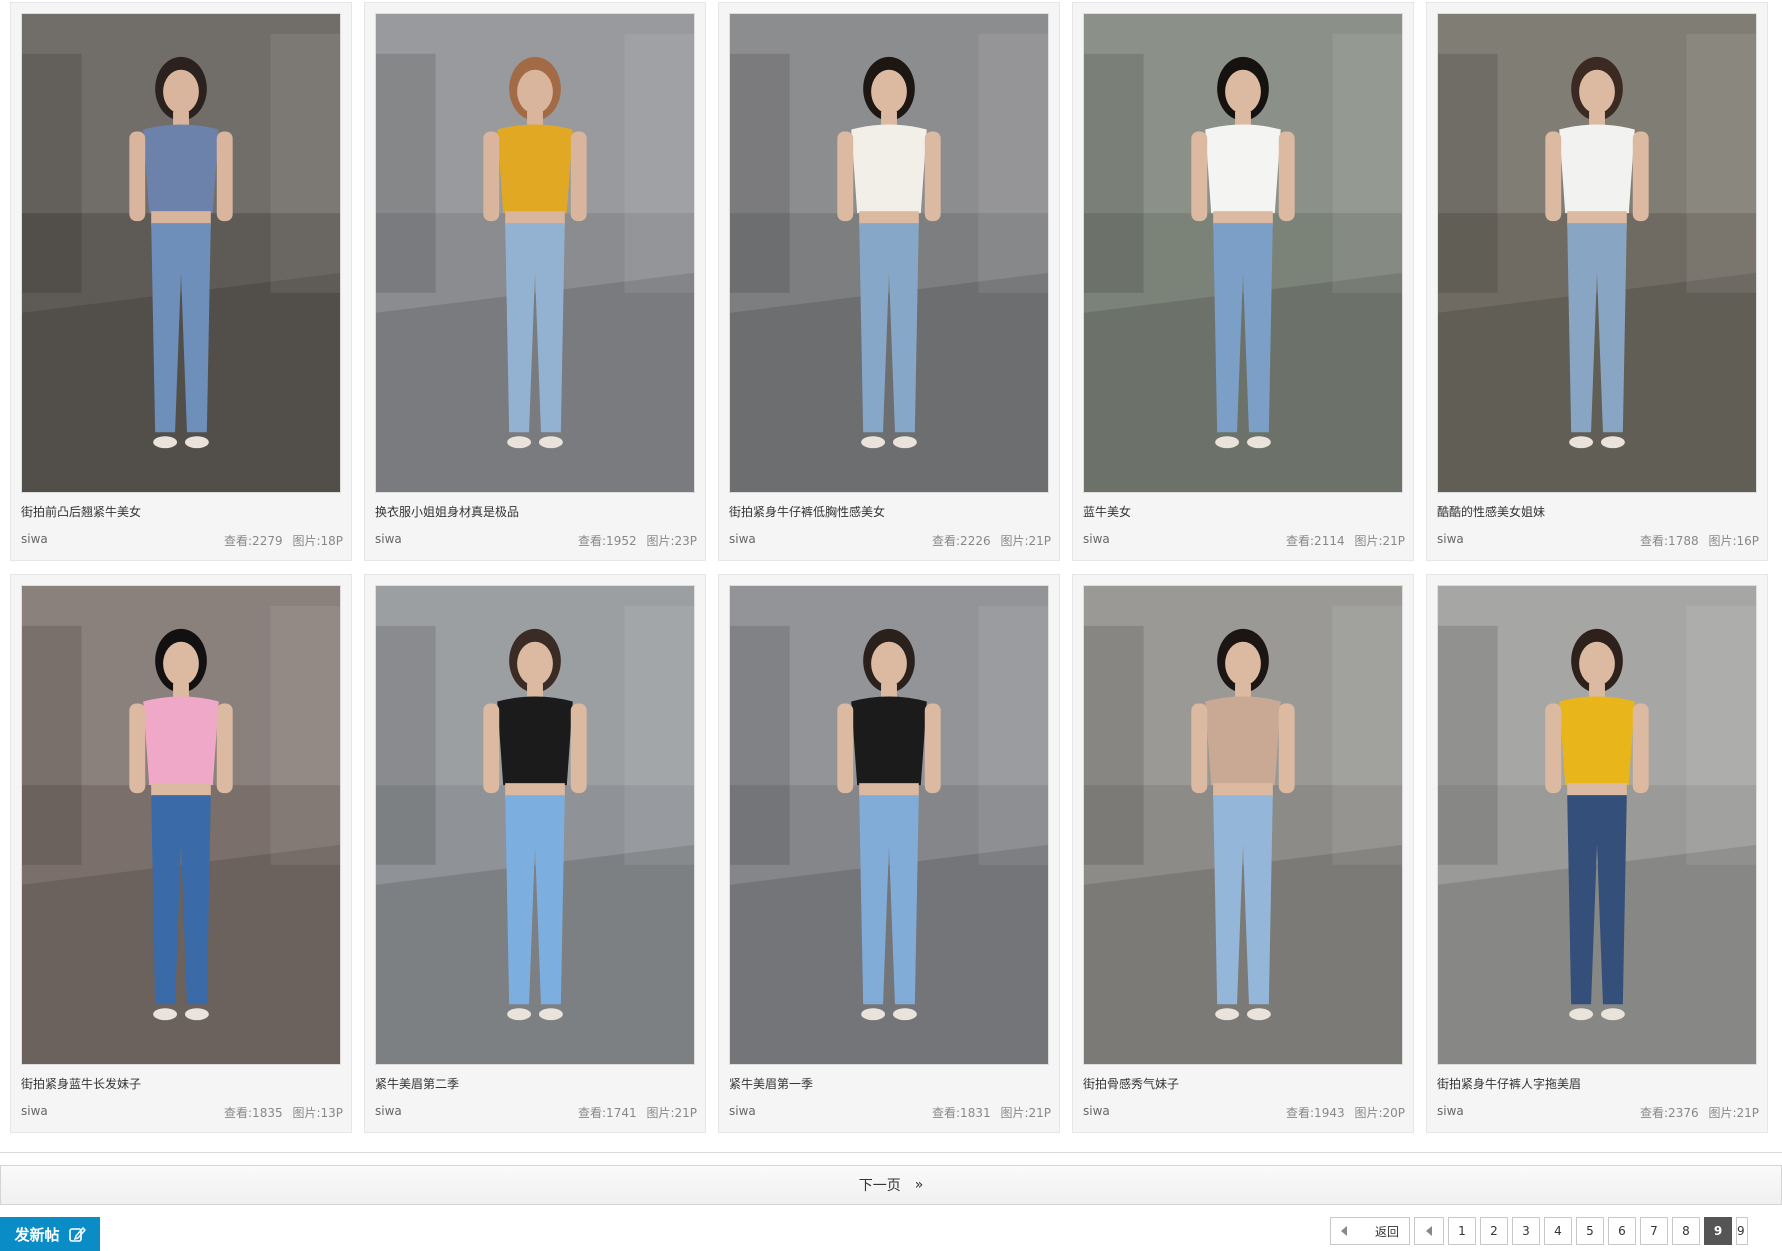  Describe the element at coordinates (1742, 1231) in the screenshot. I see `page-jump-input: 9` at that location.